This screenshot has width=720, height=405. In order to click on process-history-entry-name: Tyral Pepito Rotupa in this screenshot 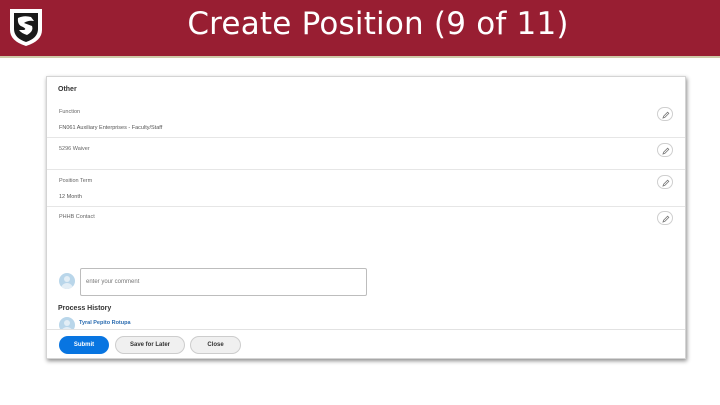, I will do `click(105, 323)`.